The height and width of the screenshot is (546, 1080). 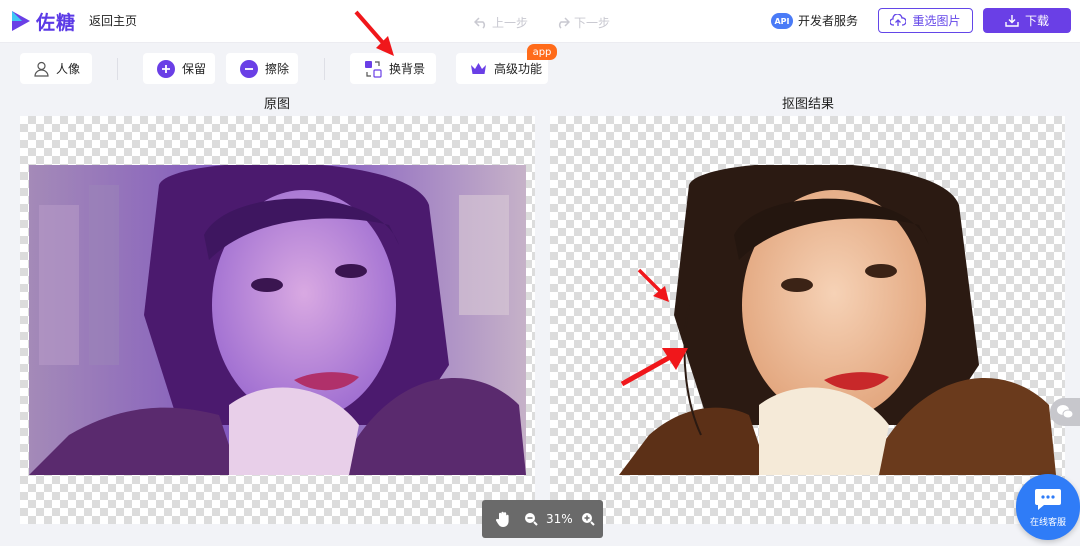 I want to click on upload-cloud-icon, so click(x=898, y=20).